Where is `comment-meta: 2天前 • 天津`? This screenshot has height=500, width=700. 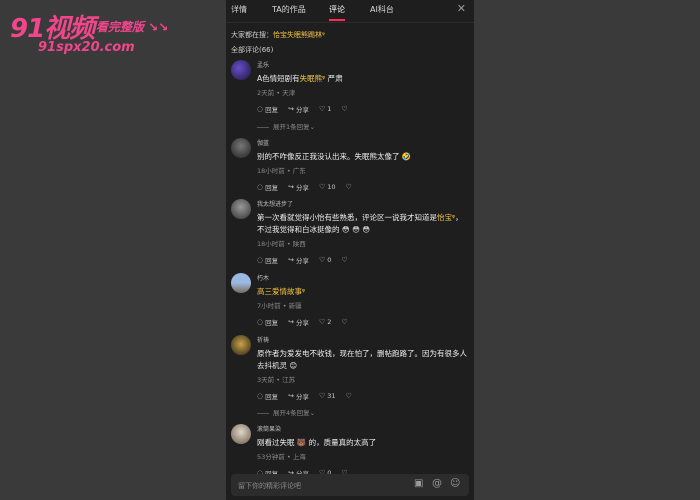 comment-meta: 2天前 • 天津 is located at coordinates (276, 93).